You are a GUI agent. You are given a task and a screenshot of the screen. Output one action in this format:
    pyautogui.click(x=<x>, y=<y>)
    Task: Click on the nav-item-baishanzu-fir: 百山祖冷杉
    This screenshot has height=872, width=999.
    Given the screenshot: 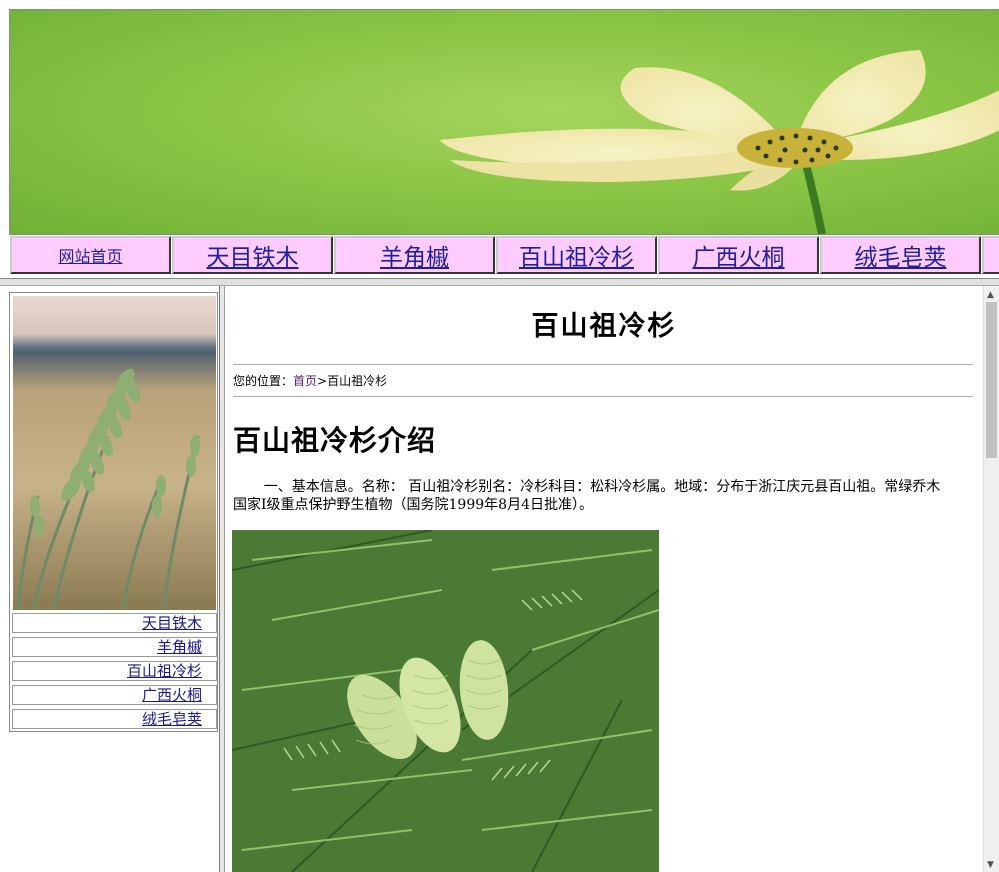 What is the action you would take?
    pyautogui.click(x=576, y=255)
    